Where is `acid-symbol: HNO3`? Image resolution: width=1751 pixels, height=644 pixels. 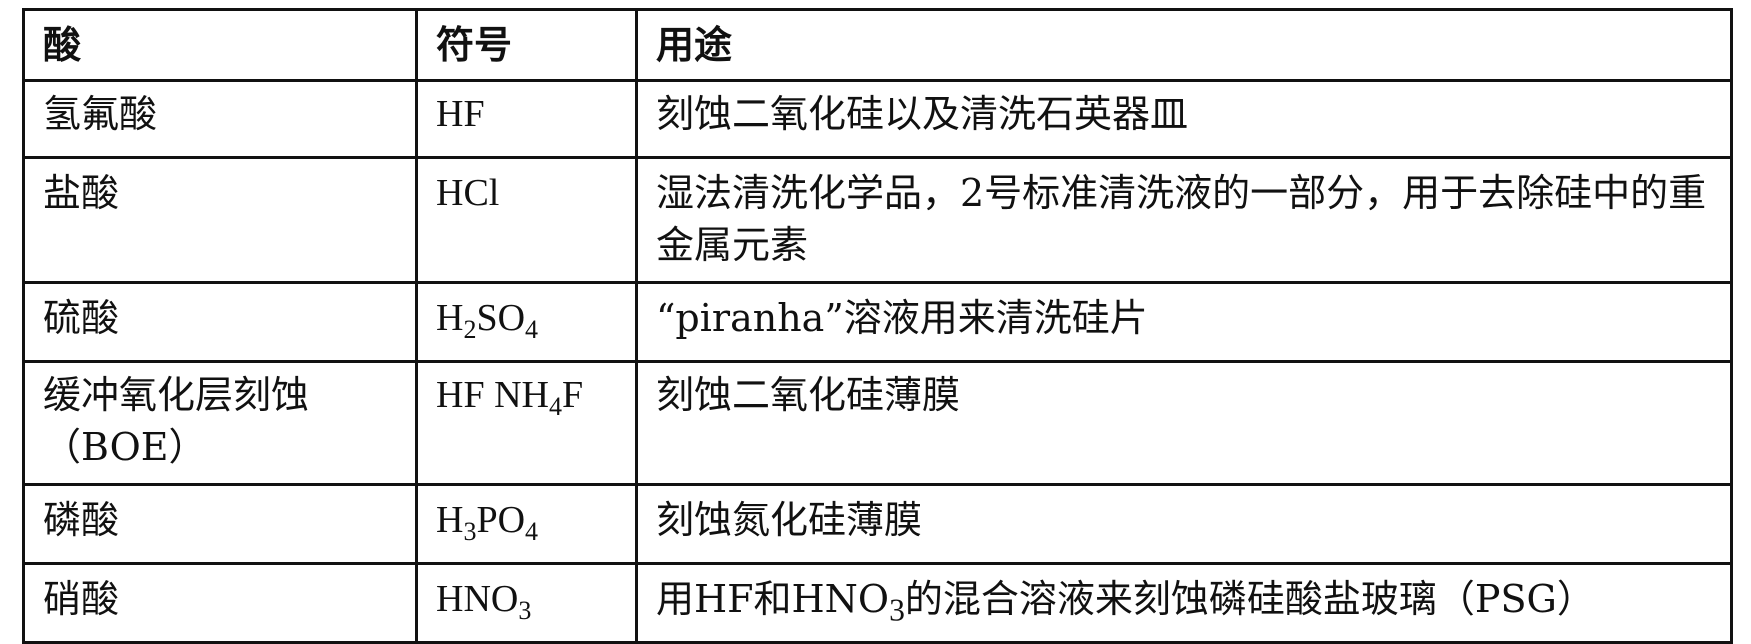
acid-symbol: HNO3 is located at coordinates (526, 603).